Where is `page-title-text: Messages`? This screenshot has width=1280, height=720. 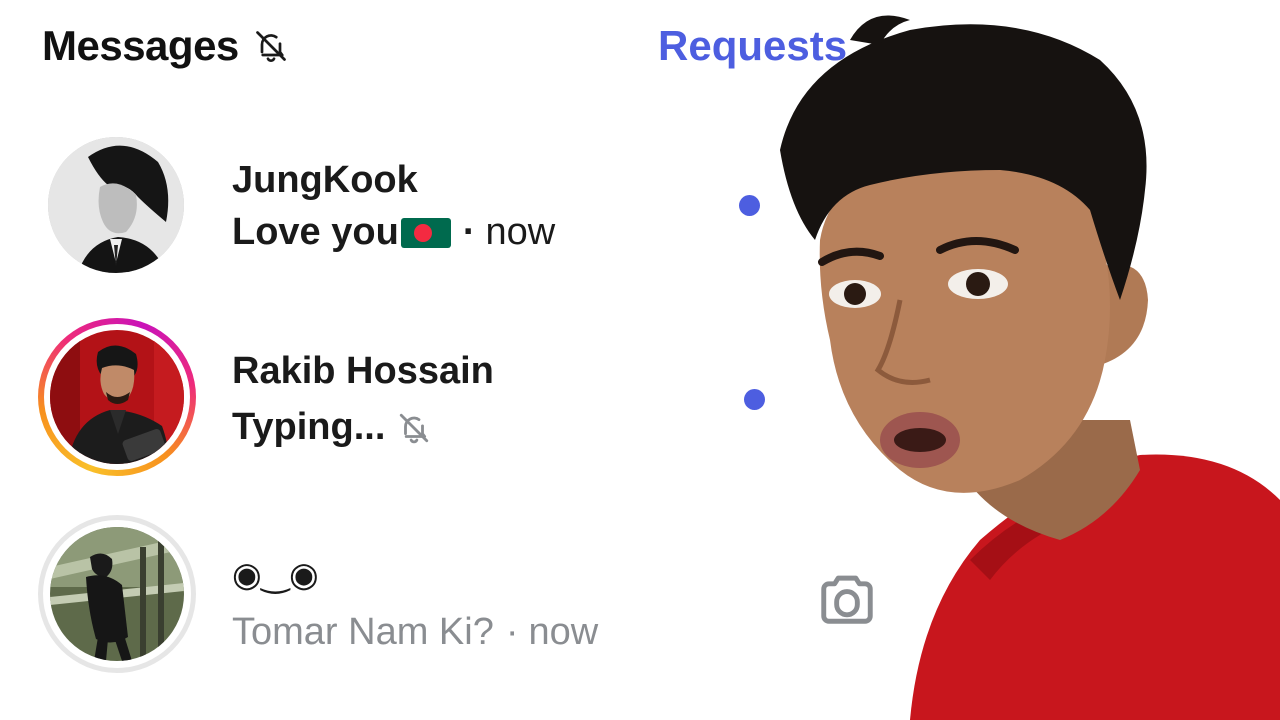 page-title-text: Messages is located at coordinates (140, 45).